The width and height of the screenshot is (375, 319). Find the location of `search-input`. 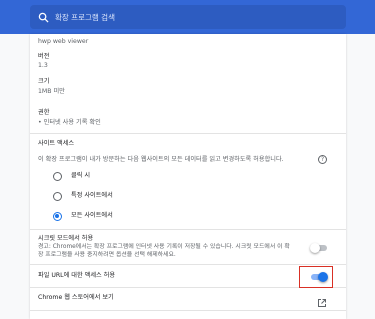

search-input is located at coordinates (195, 17).